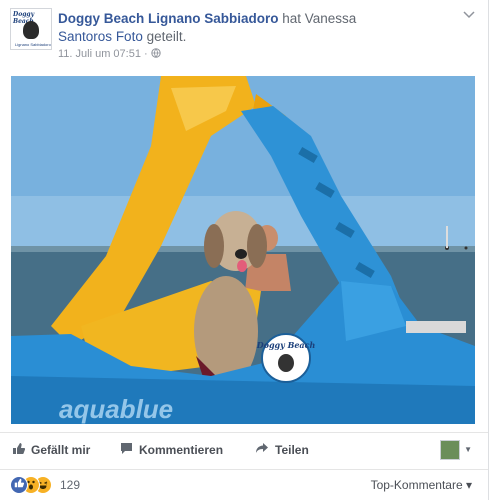 The height and width of the screenshot is (500, 492). I want to click on share-label: Teilen, so click(292, 449).